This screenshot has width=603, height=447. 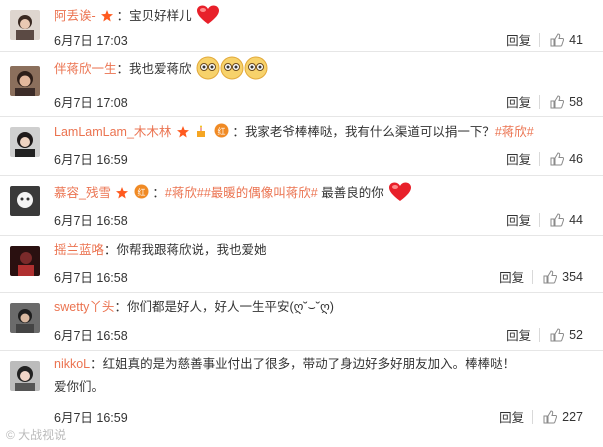 I want to click on comment-line: nikkoL：红姐真的是为慈善事业付出了很多，带动了身边好多好朋友加入。棒棒哒！, so click(x=324, y=364).